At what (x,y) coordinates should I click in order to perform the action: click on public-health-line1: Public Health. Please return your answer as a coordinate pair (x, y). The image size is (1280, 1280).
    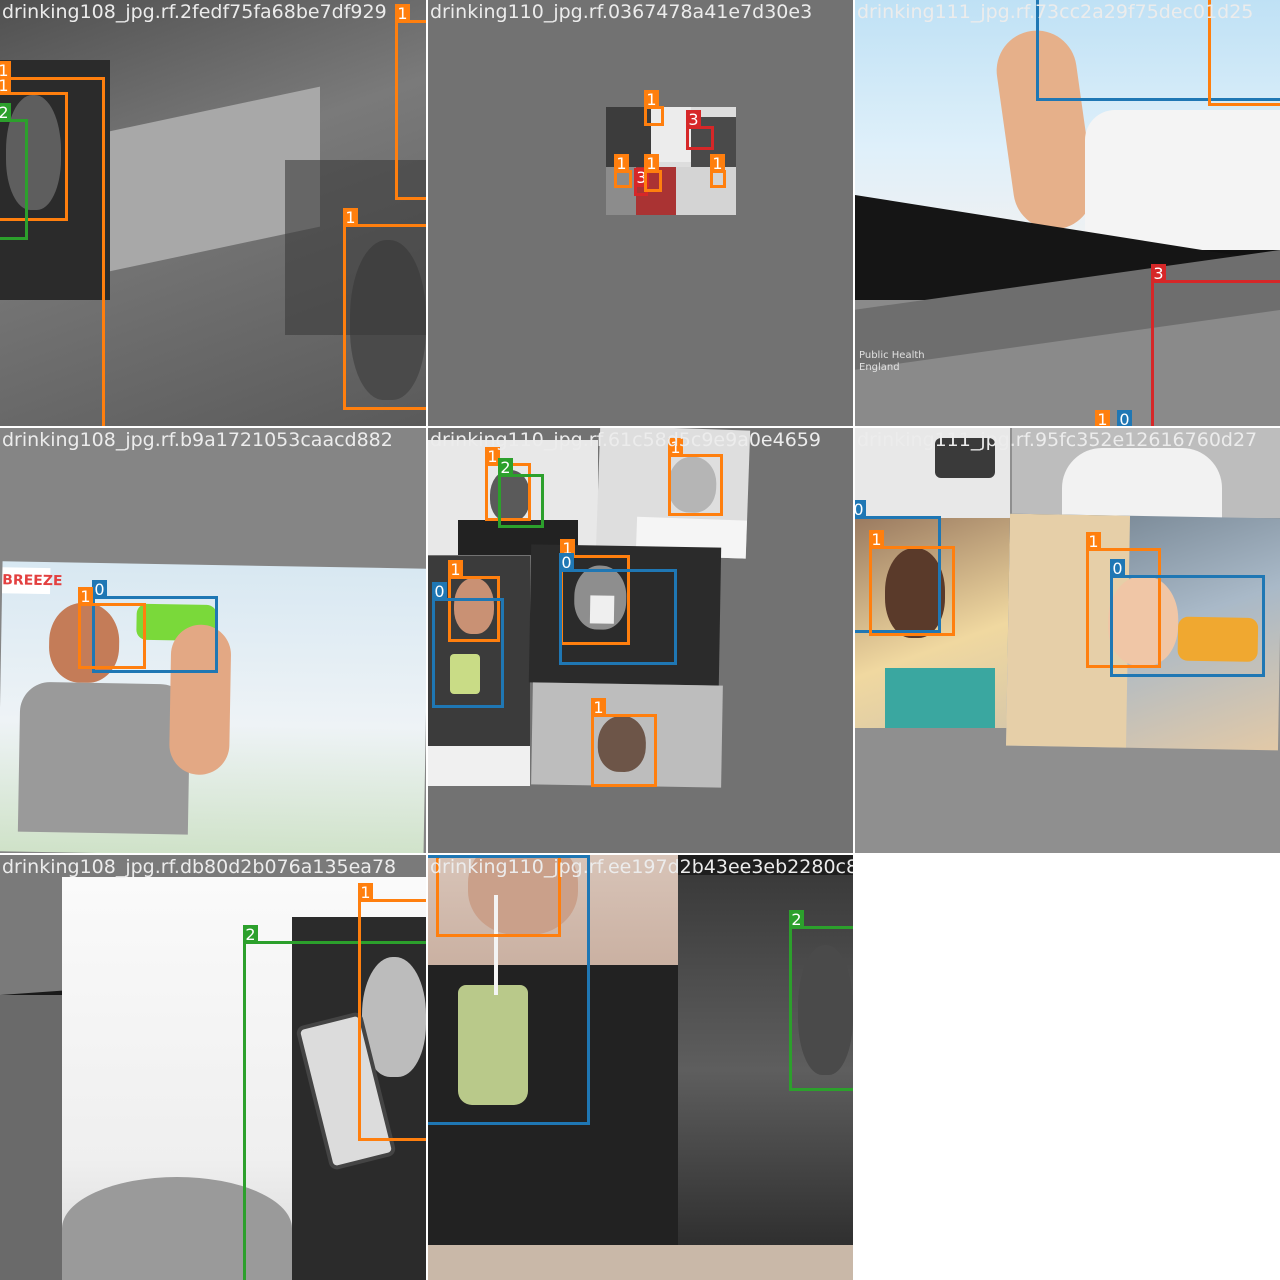
    Looking at the image, I should click on (892, 355).